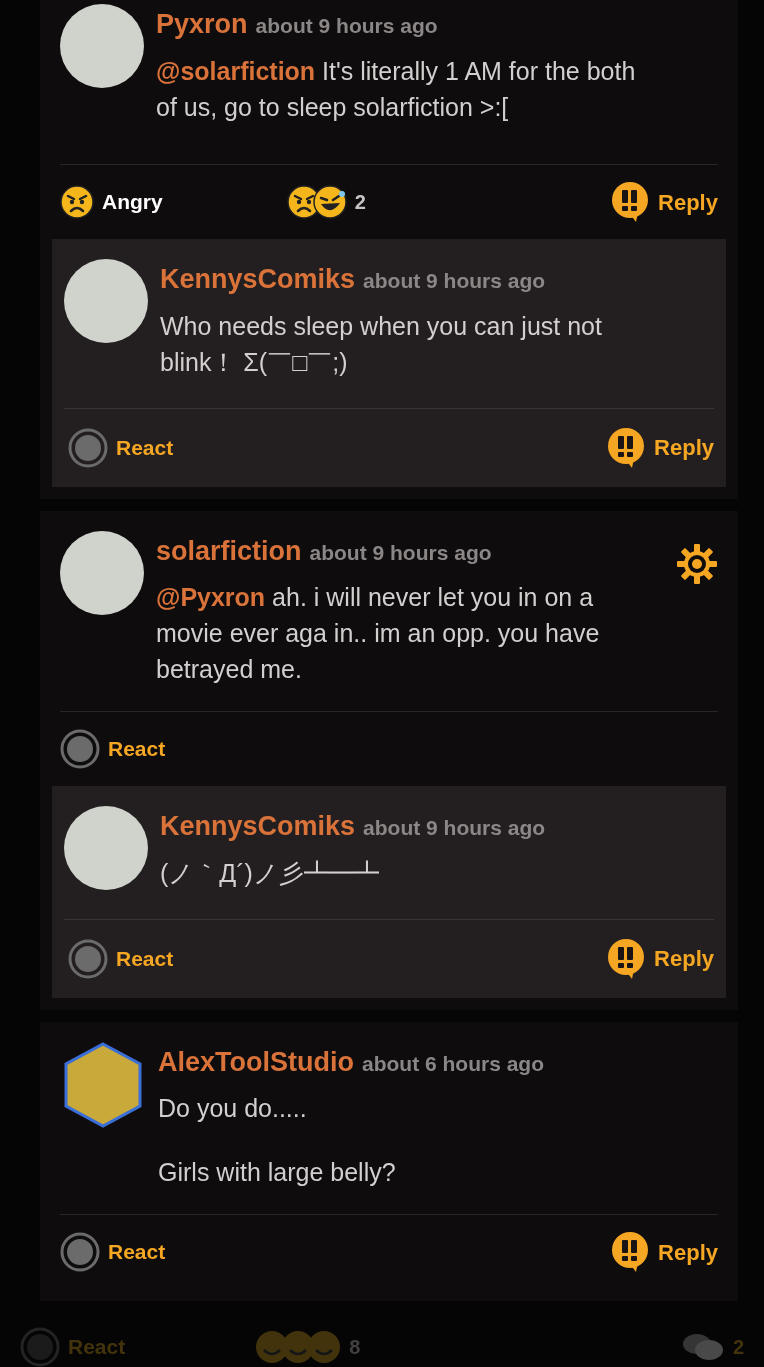  I want to click on comment-text: @solarfiction It's literally 1 AM for the both of us, go to sleep solarfiction >:[, so click(396, 89).